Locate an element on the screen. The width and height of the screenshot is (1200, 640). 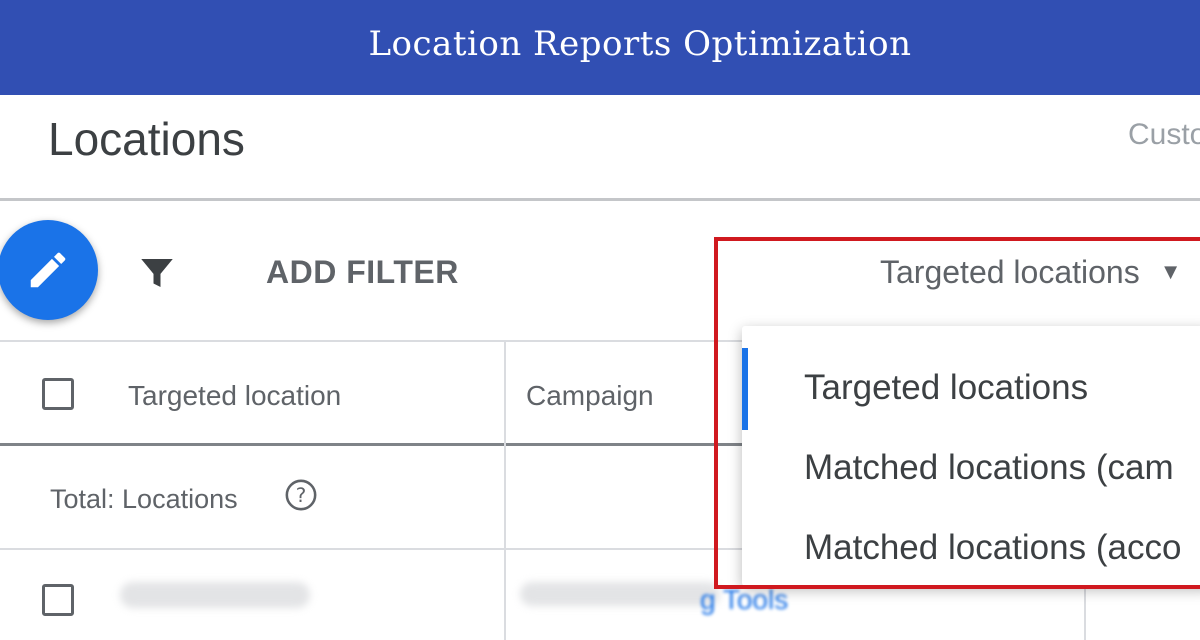
campaign-link: g Tools is located at coordinates (744, 600).